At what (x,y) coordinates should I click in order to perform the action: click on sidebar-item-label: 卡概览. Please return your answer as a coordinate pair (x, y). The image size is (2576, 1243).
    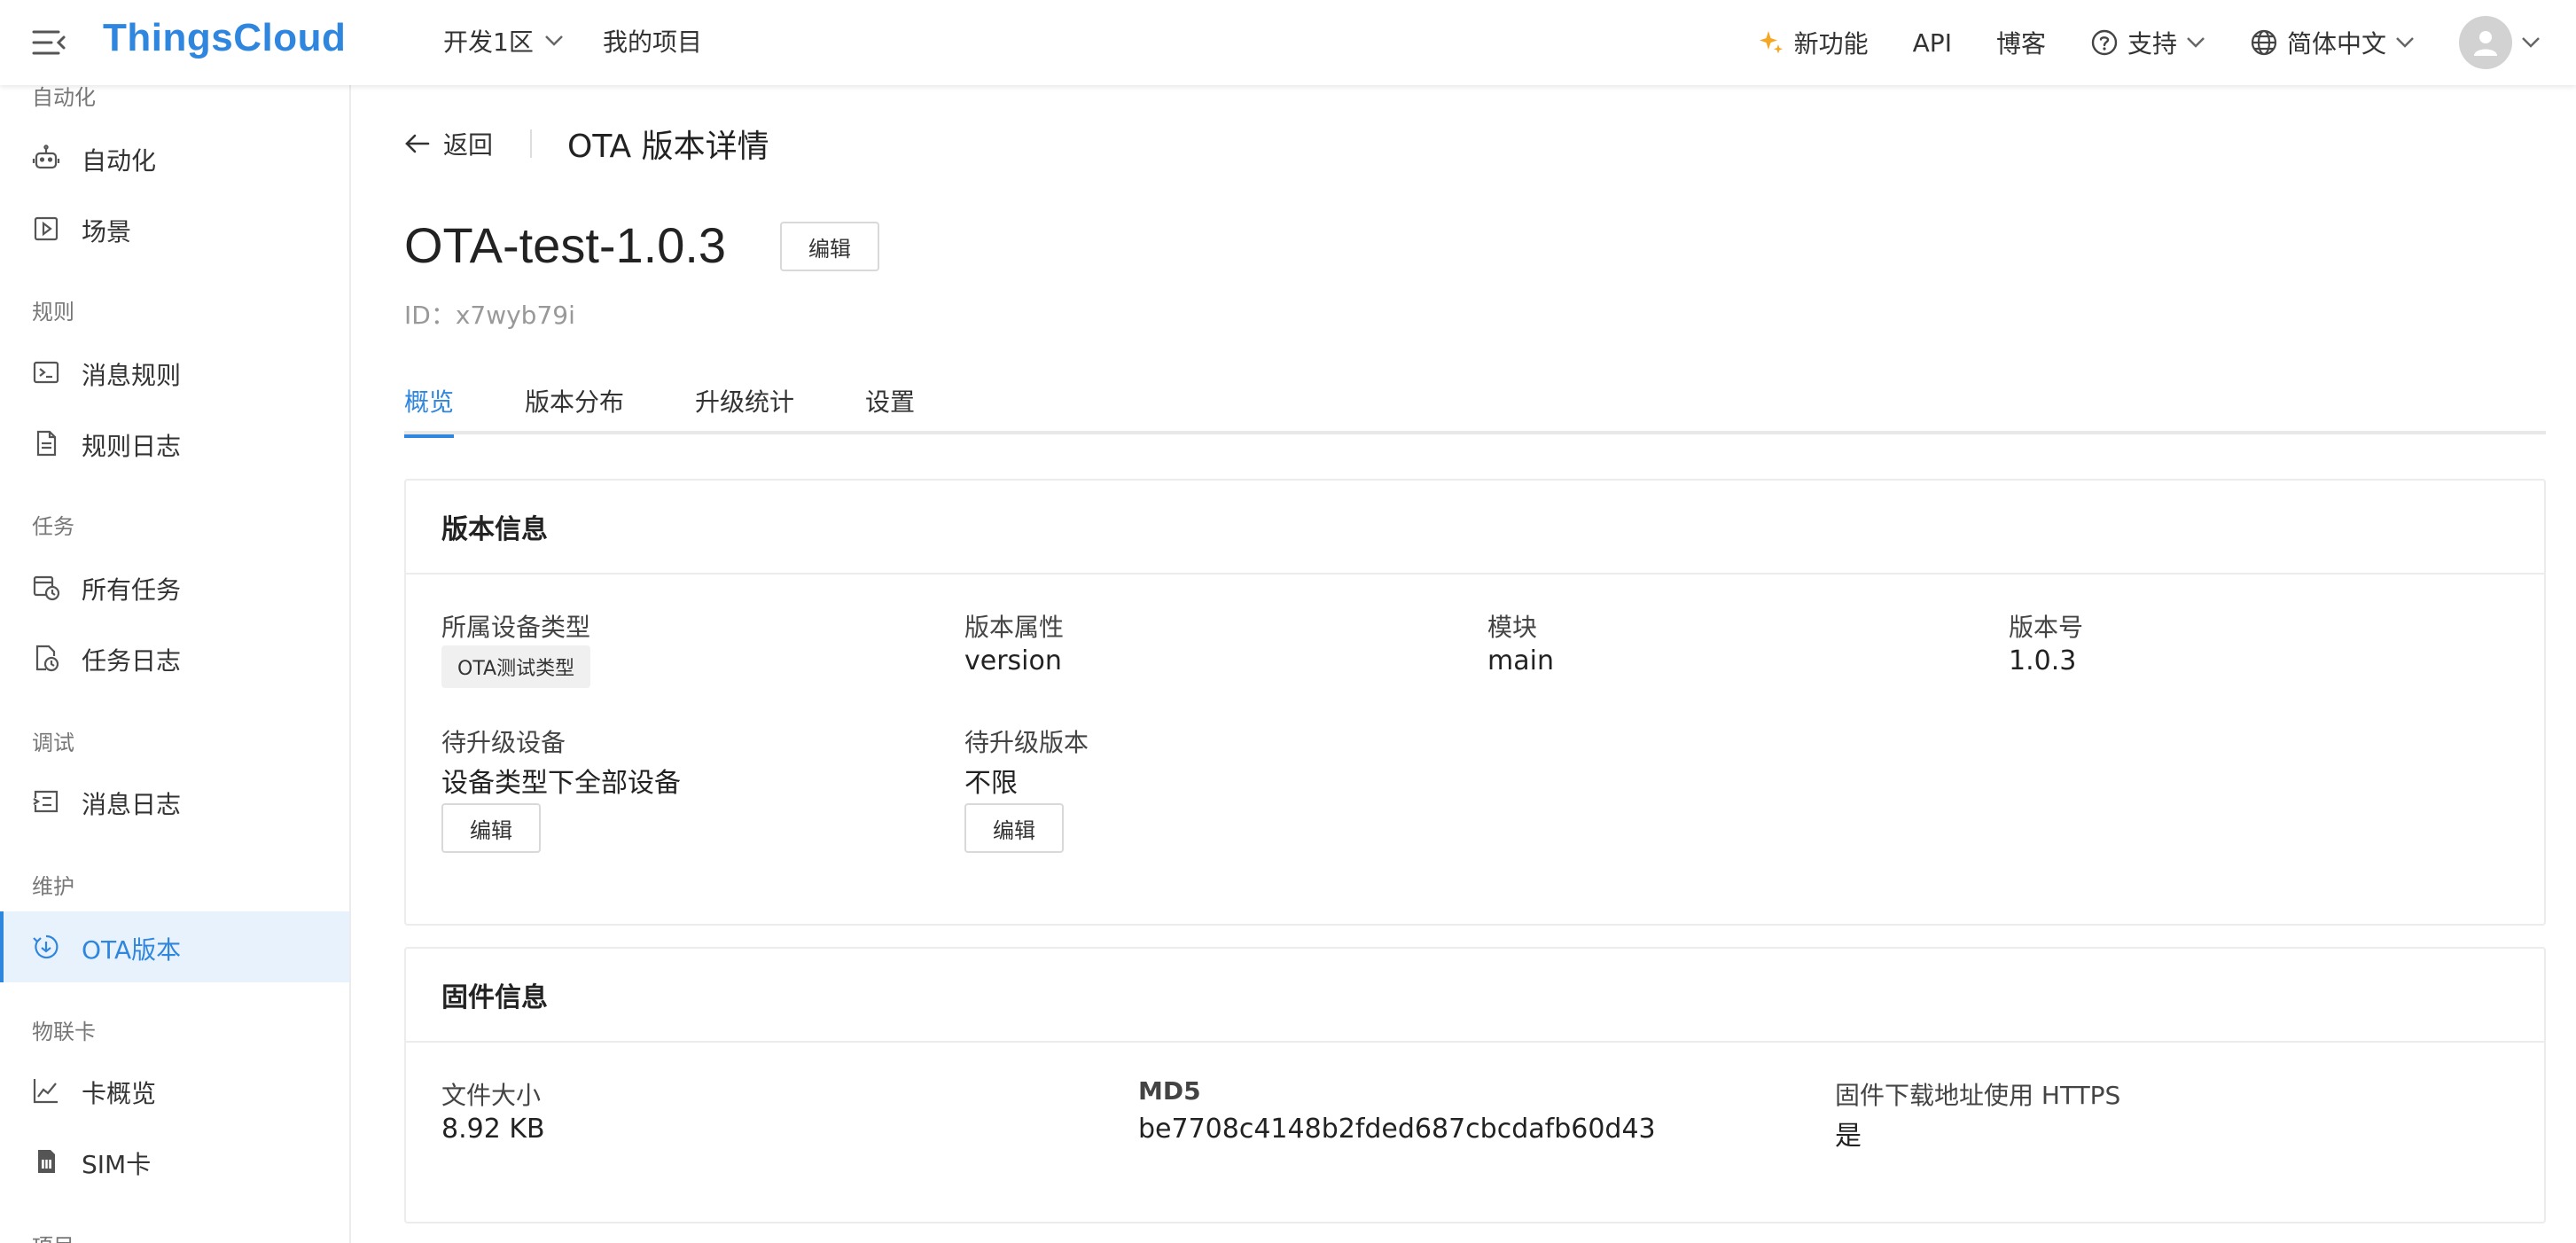
    Looking at the image, I should click on (119, 1093).